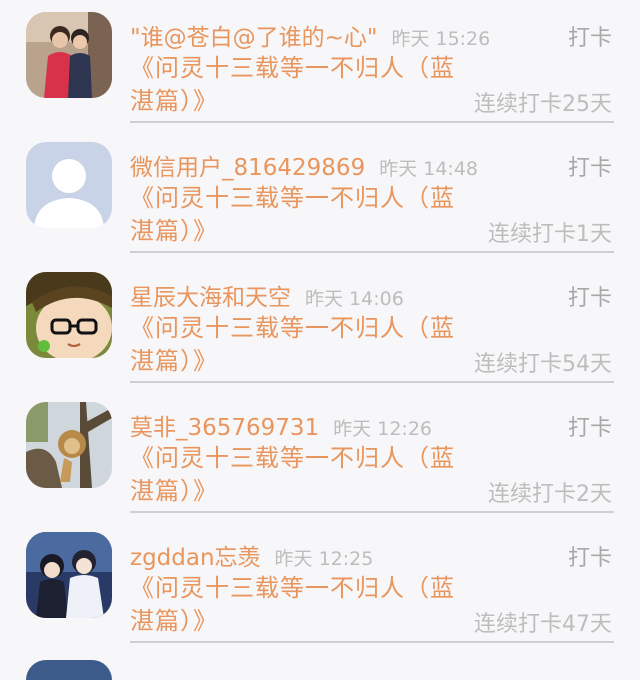 The height and width of the screenshot is (680, 640). Describe the element at coordinates (382, 429) in the screenshot. I see `checkin-time: 昨天 12:26` at that location.